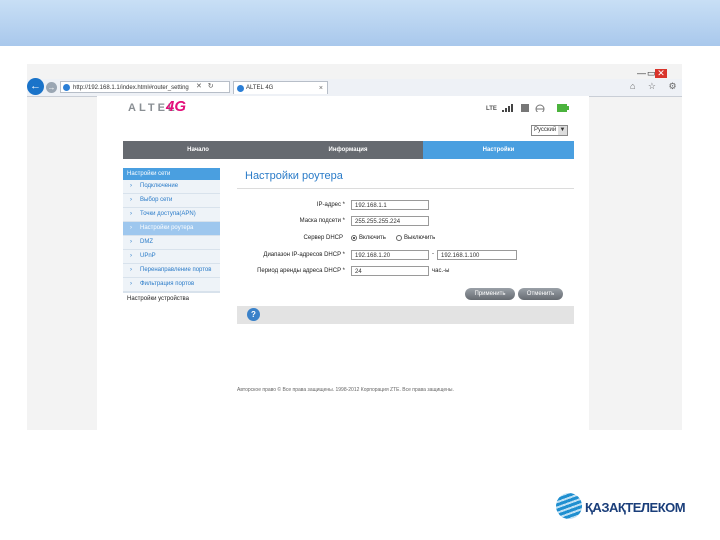  What do you see at coordinates (280, 87) in the screenshot?
I see `browser-tab: ALTEL 4G ×` at bounding box center [280, 87].